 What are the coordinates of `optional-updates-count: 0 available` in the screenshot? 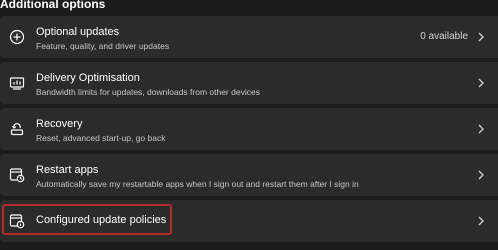 It's located at (444, 36).